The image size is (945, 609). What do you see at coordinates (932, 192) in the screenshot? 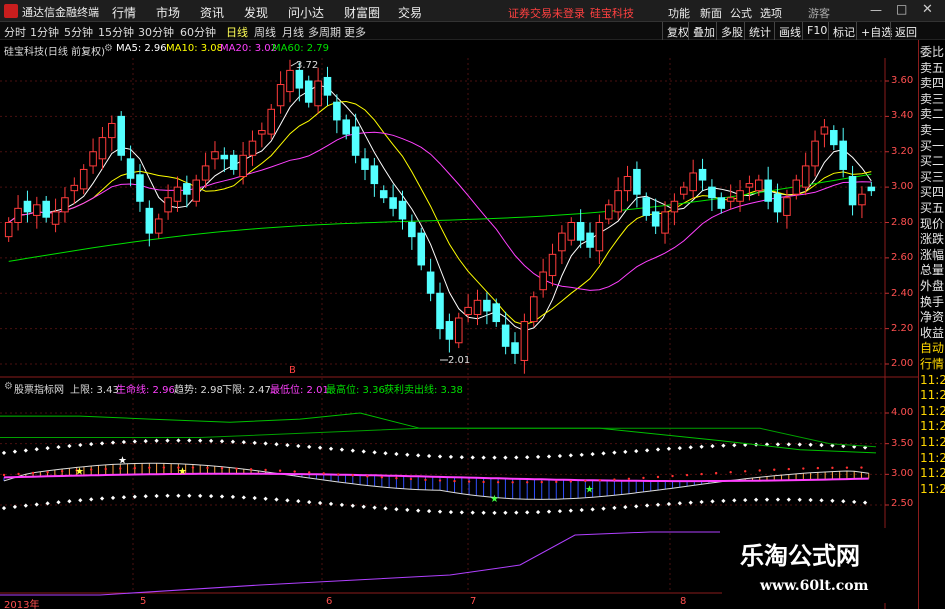
I see `sidebar-item: 买四` at bounding box center [932, 192].